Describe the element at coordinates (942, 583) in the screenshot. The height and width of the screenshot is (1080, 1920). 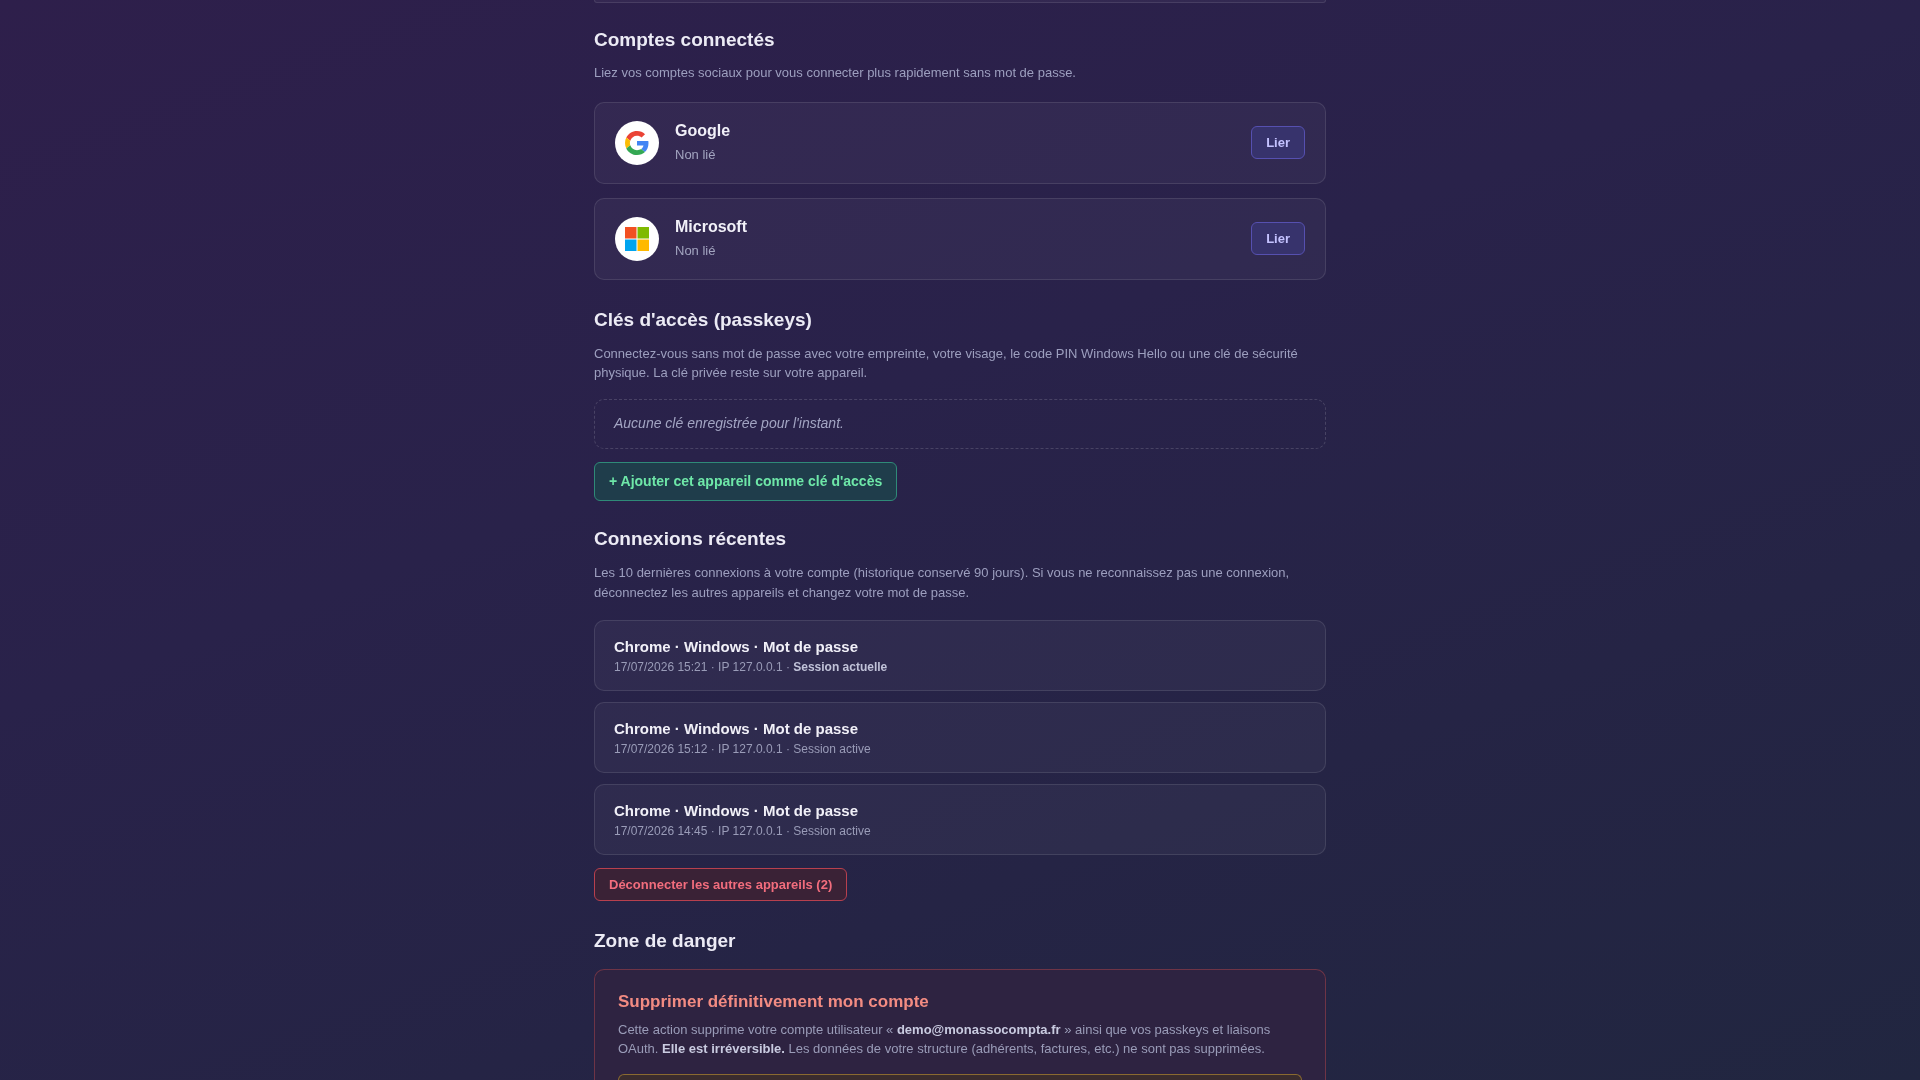
I see `section-description: Les 10 dernières connexions à votre compte (historique conservé 90 jours). Si vous ne reconnaissez pas une connexion, déconnectez les autres appareils et changez votre mot de passe.` at that location.